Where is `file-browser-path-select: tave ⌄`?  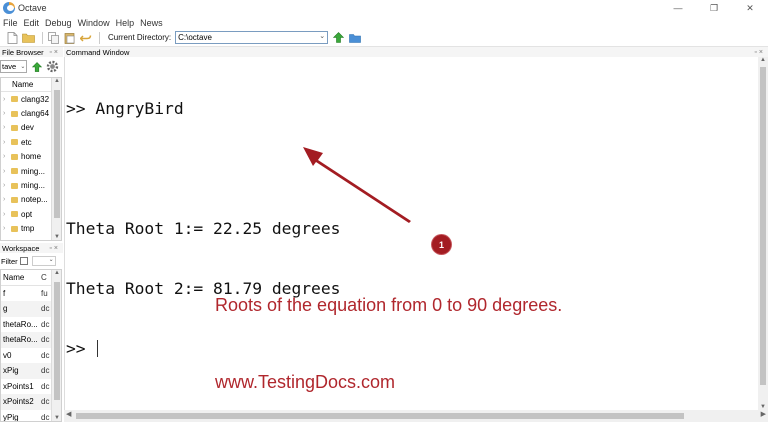 file-browser-path-select: tave ⌄ is located at coordinates (14, 66).